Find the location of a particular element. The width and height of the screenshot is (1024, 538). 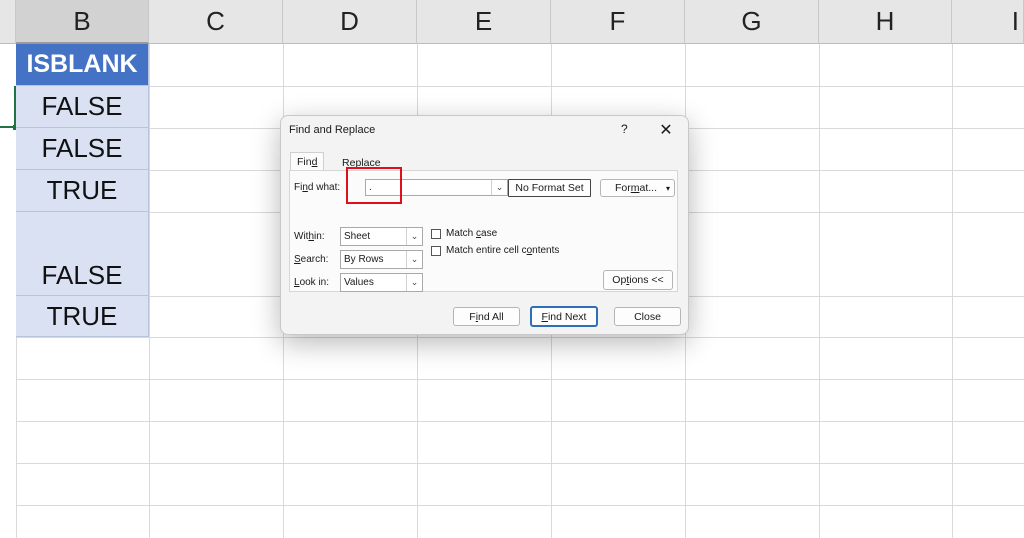

column-header-prev is located at coordinates (8, 22).